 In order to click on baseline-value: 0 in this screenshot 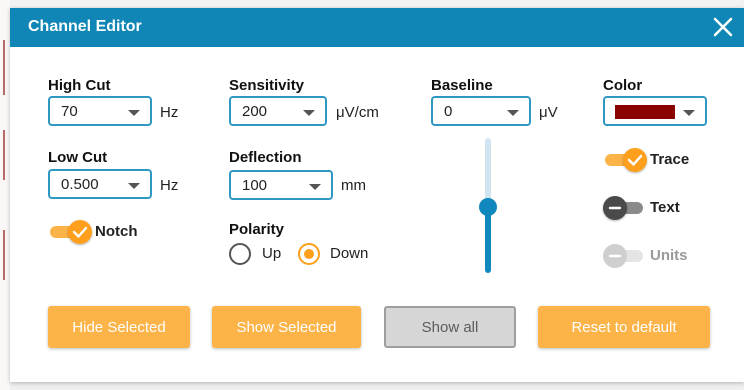, I will do `click(448, 111)`.